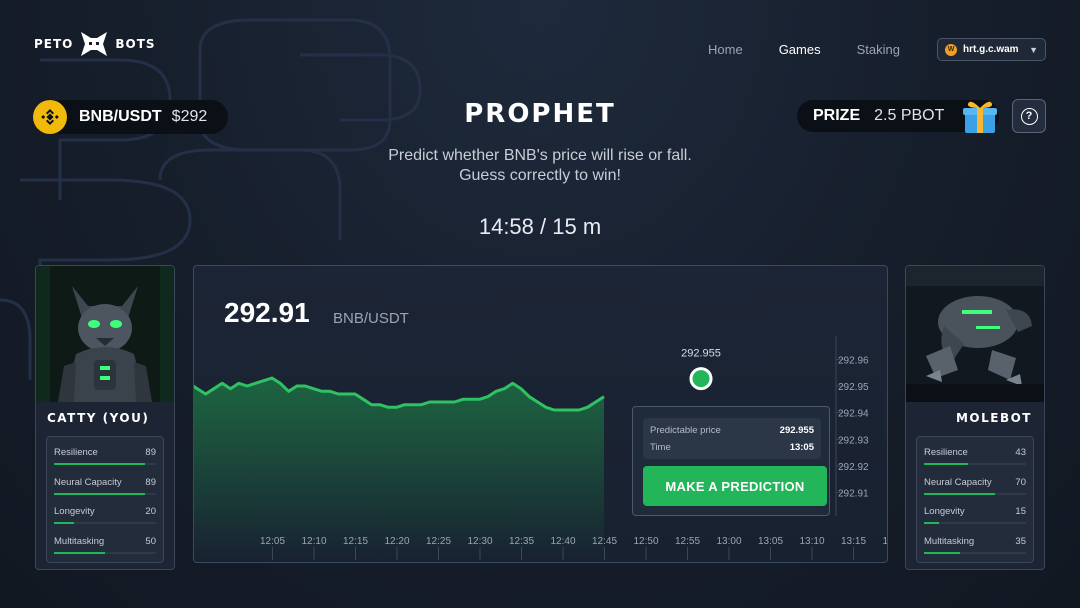 The height and width of the screenshot is (608, 1080). Describe the element at coordinates (685, 430) in the screenshot. I see `predictable-price-label: Predictable price` at that location.